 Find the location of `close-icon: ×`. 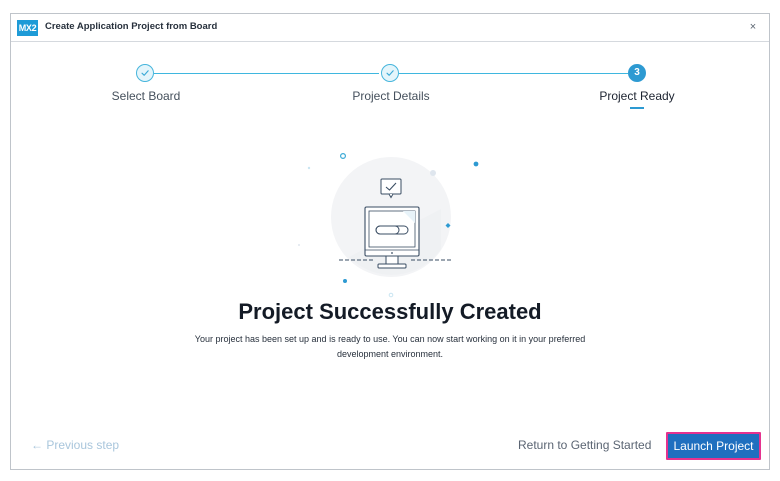

close-icon: × is located at coordinates (753, 27).